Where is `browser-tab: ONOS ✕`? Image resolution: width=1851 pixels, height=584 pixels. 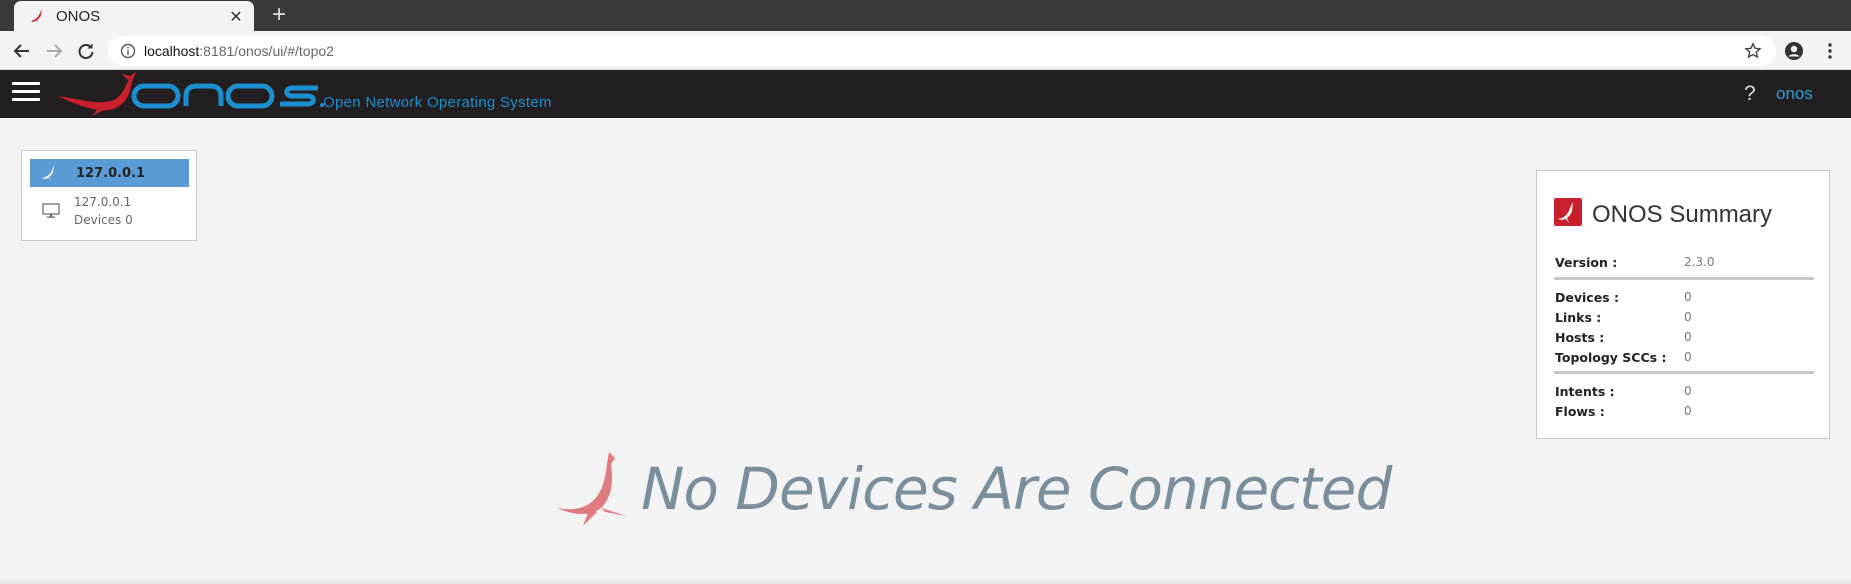 browser-tab: ONOS ✕ is located at coordinates (134, 16).